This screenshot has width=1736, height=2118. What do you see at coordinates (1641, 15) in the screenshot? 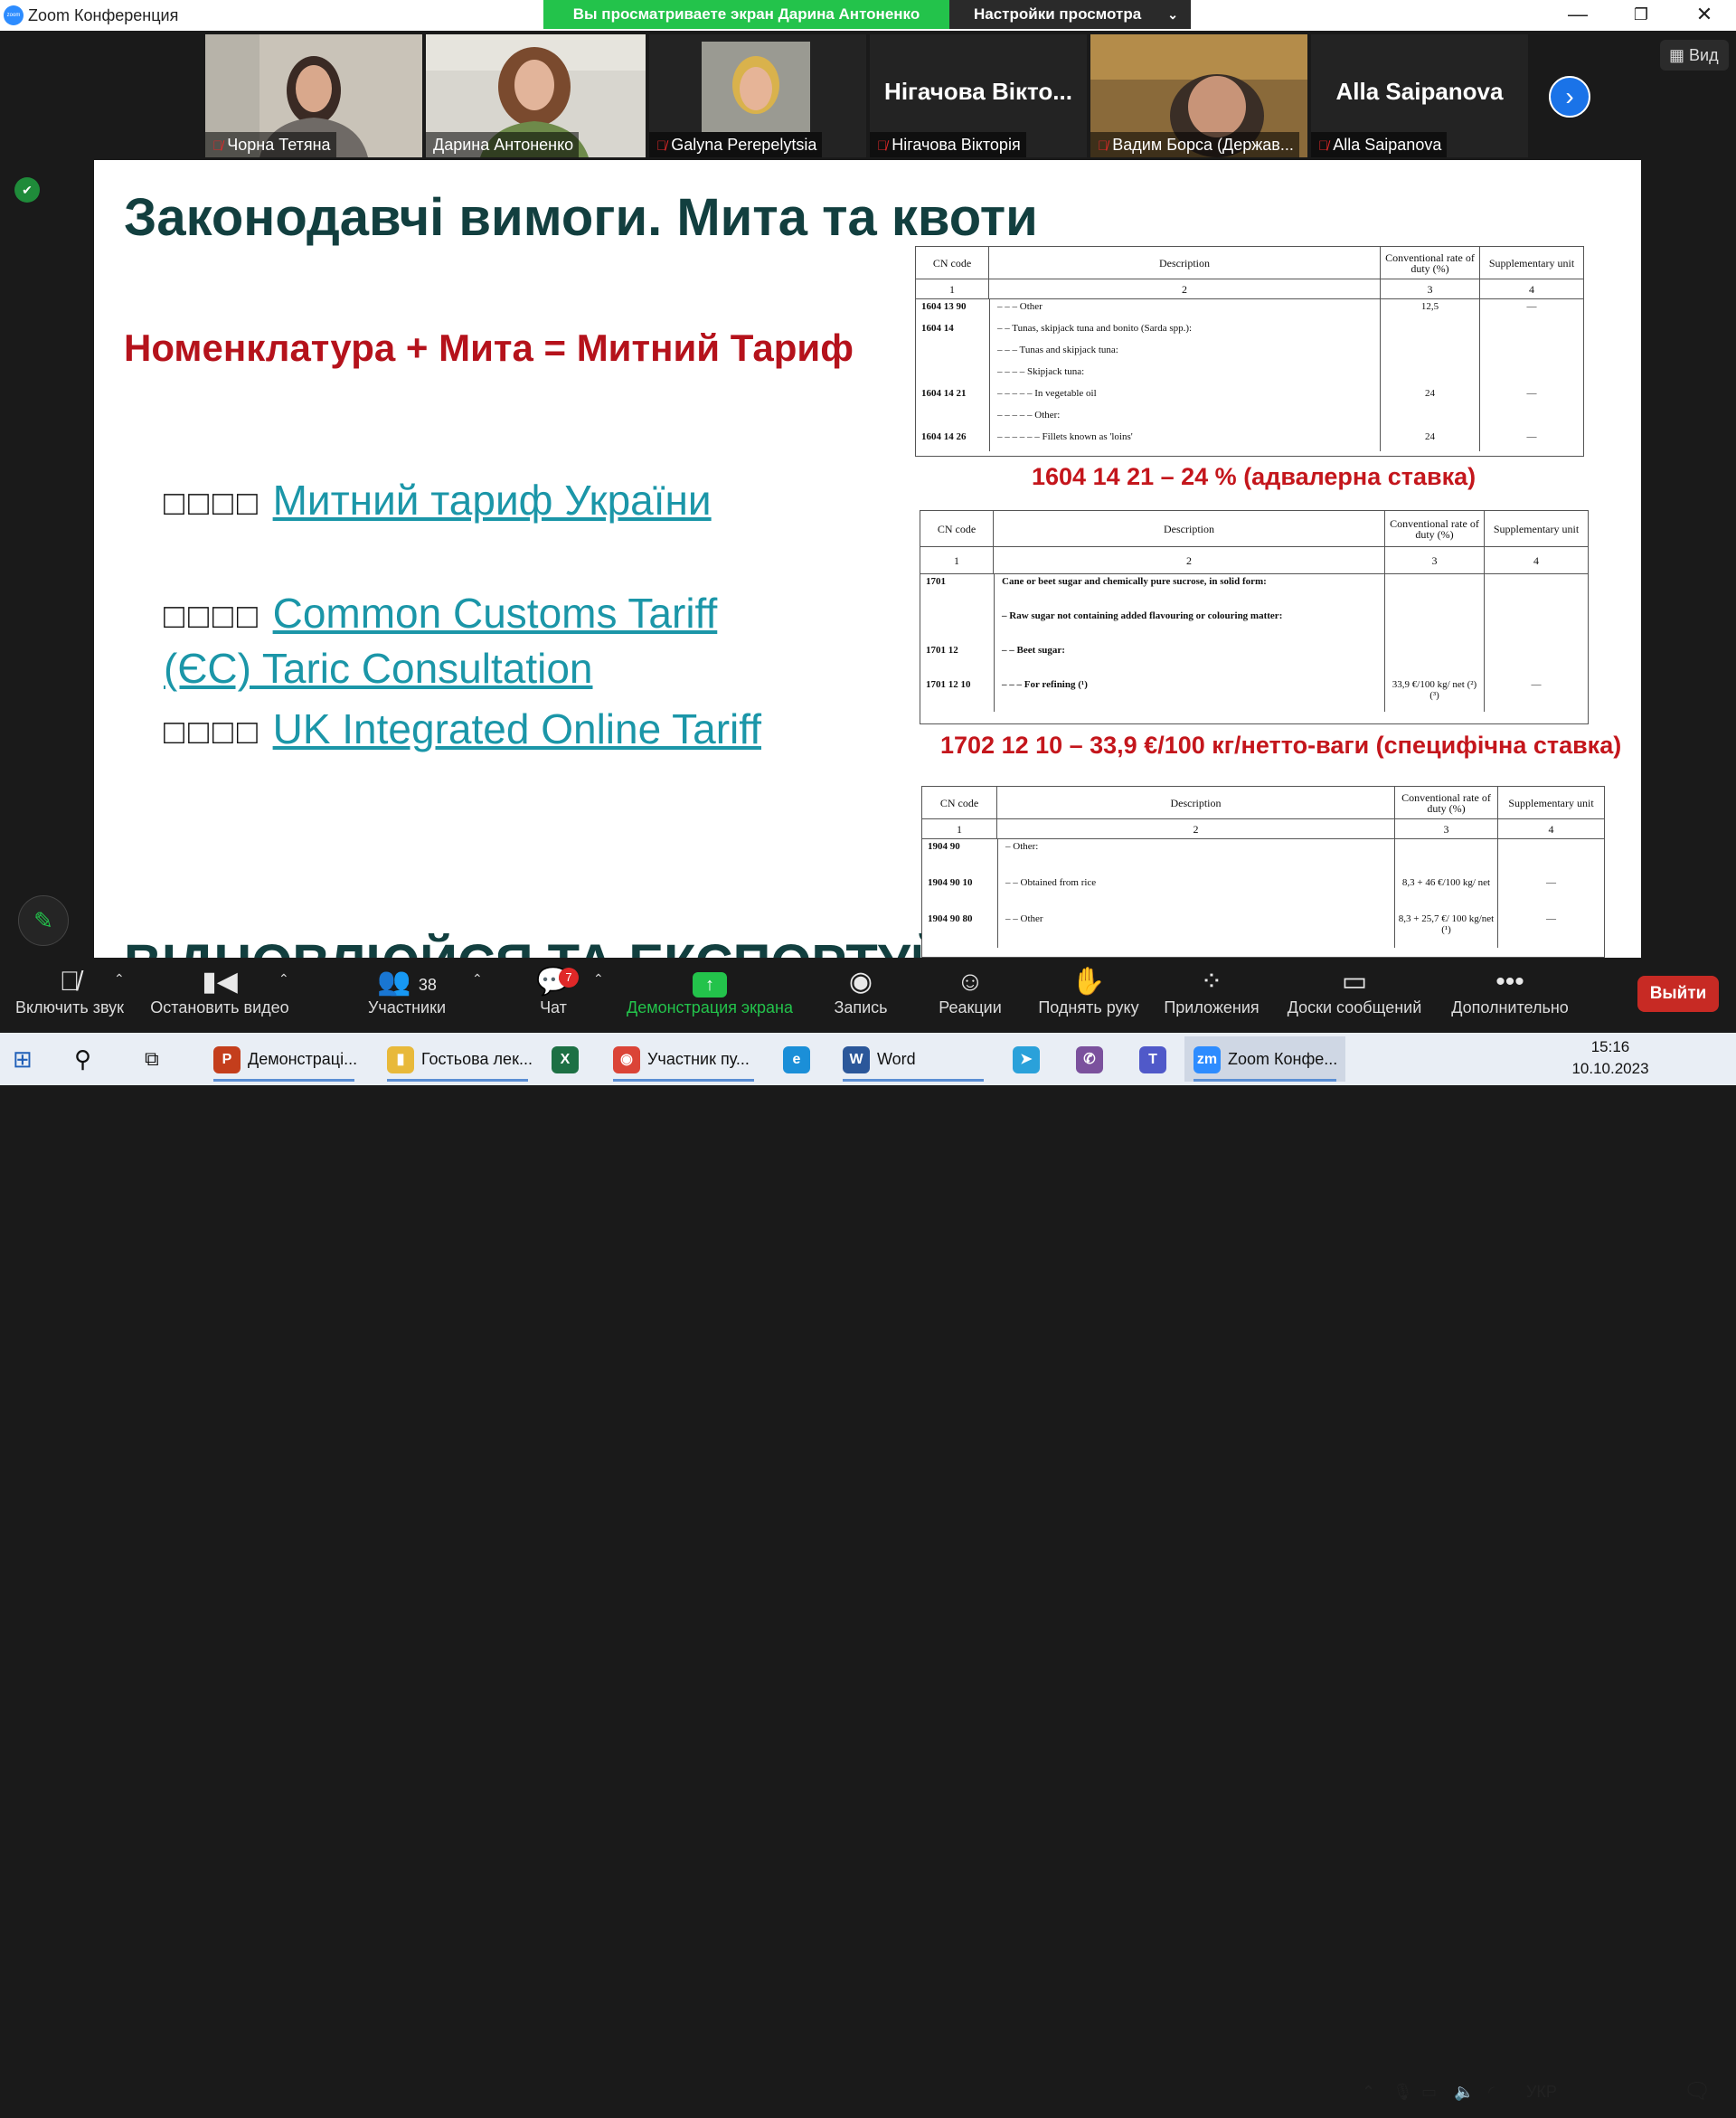
I see `restore-button: ❐` at bounding box center [1641, 15].